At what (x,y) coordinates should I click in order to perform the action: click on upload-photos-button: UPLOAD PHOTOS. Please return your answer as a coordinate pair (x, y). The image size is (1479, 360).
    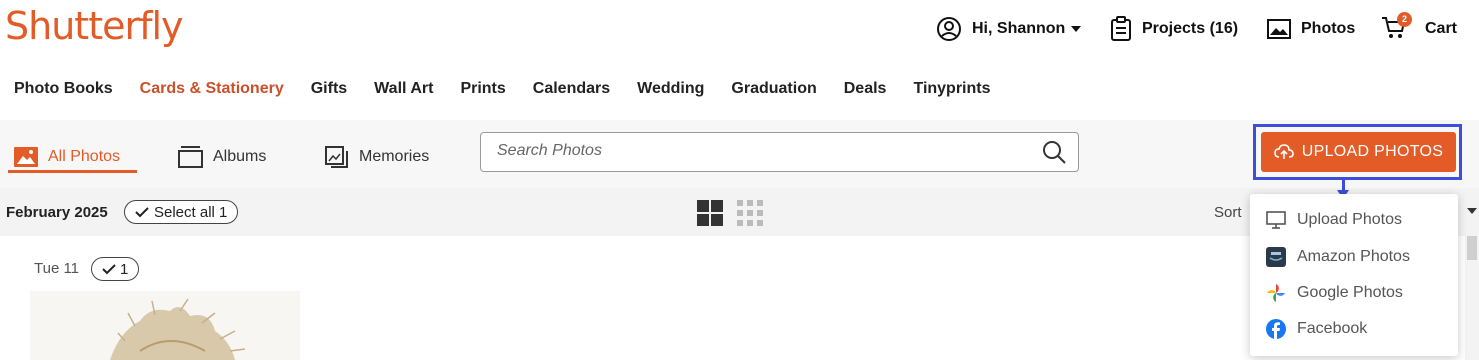
    Looking at the image, I should click on (1358, 152).